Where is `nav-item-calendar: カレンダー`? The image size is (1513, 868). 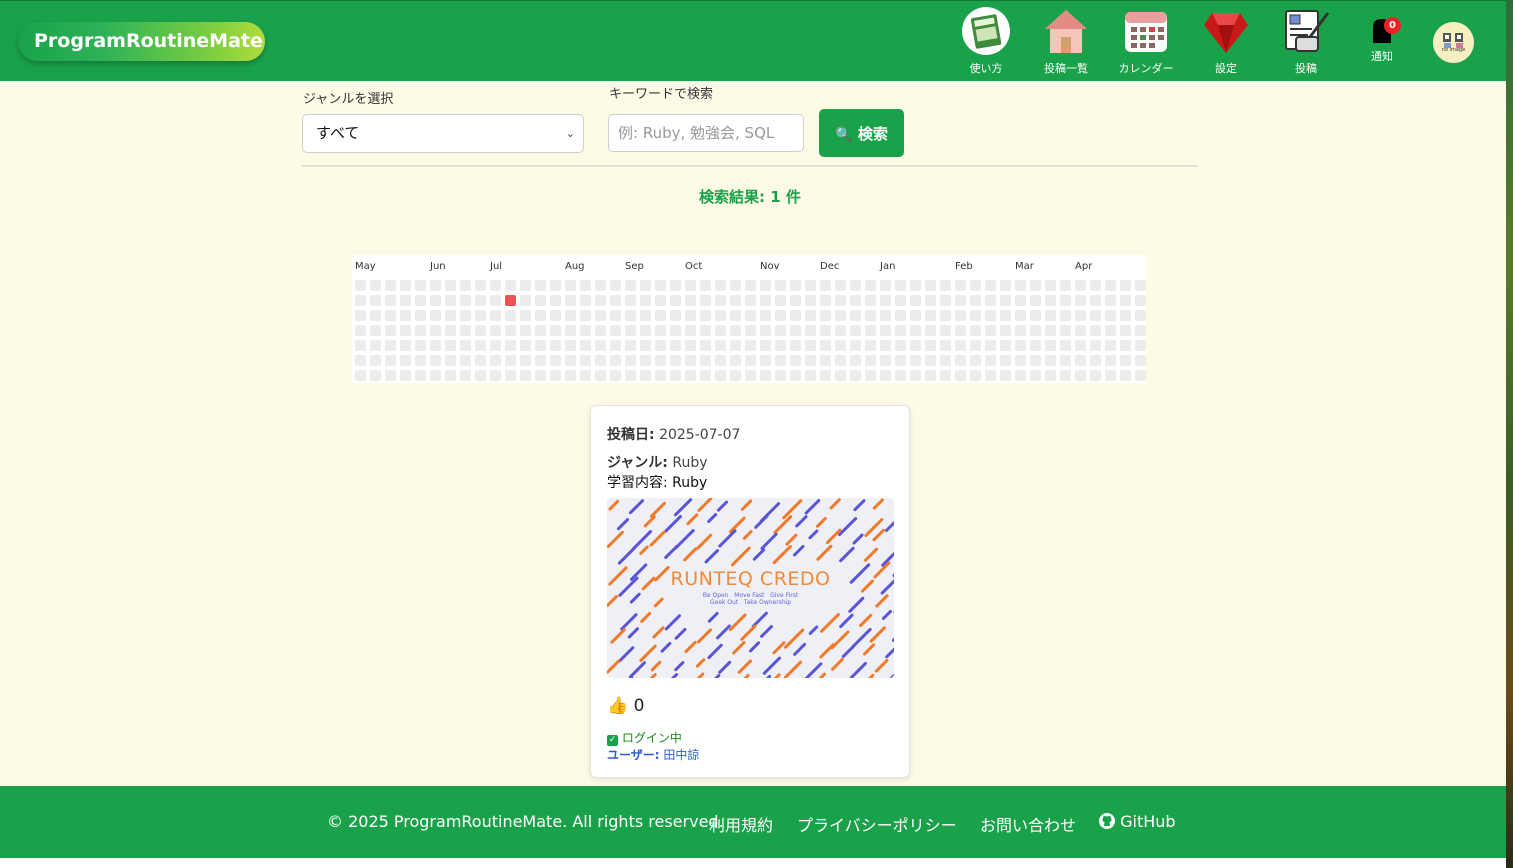 nav-item-calendar: カレンダー is located at coordinates (1146, 41).